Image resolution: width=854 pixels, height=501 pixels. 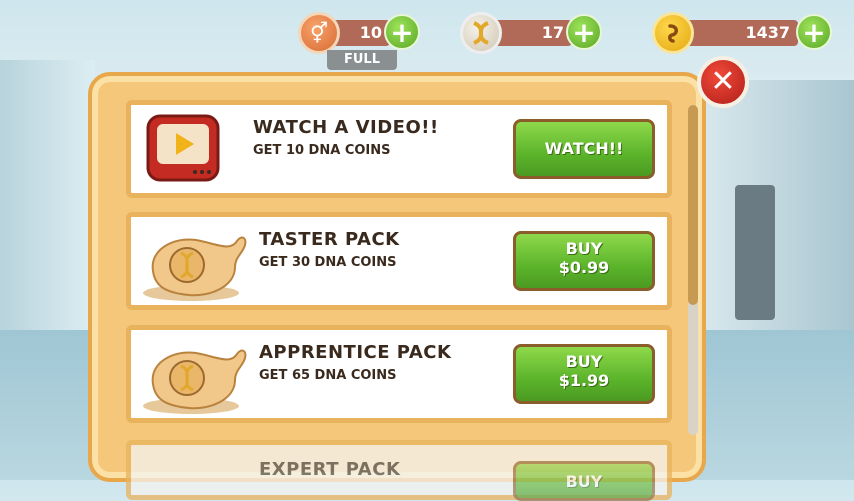 What do you see at coordinates (481, 33) in the screenshot?
I see `dna-icon` at bounding box center [481, 33].